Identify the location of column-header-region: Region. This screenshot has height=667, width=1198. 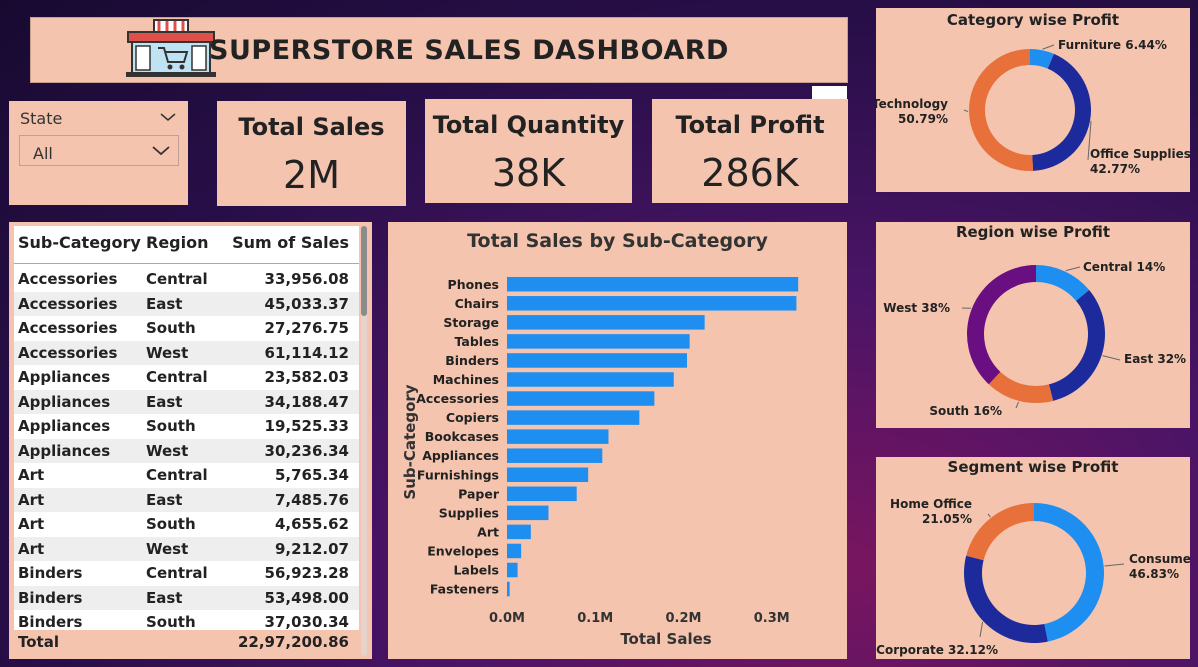
(177, 242).